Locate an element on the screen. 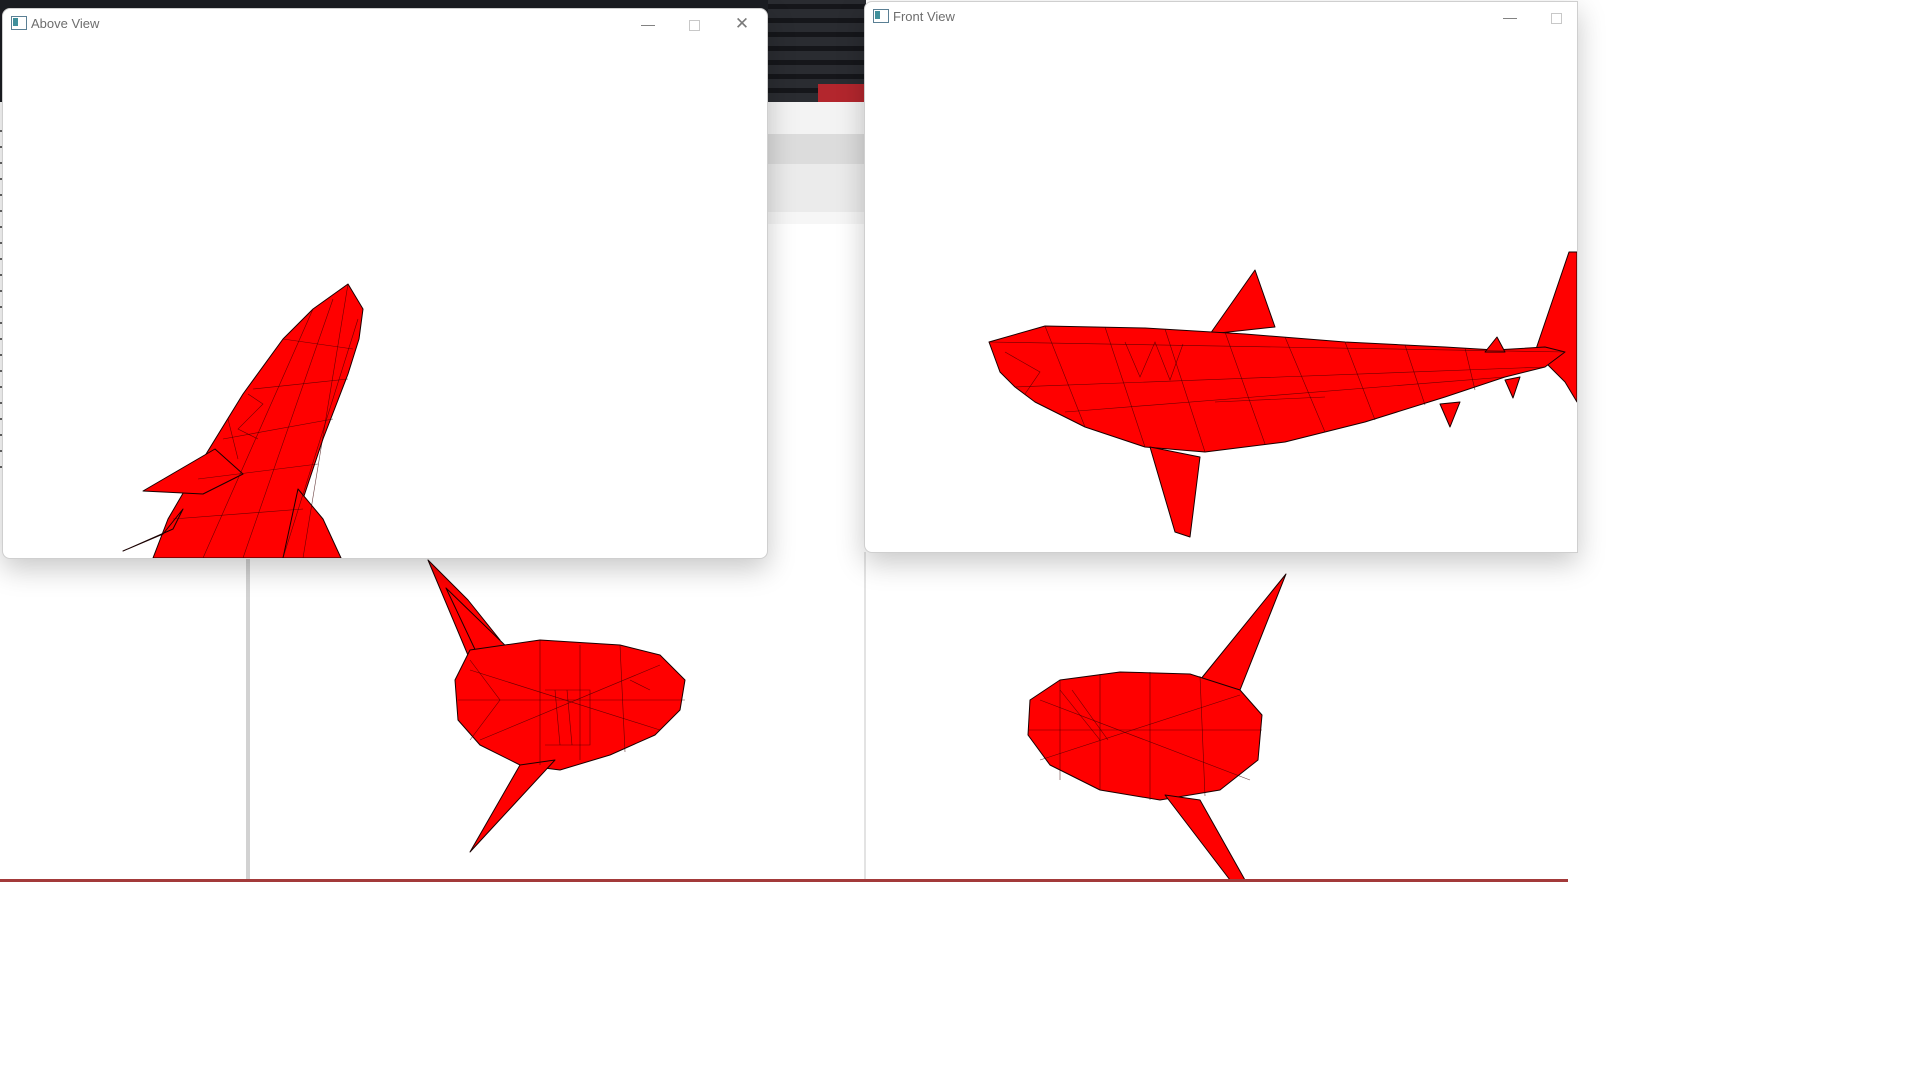  shark-model-above is located at coordinates (243, 420).